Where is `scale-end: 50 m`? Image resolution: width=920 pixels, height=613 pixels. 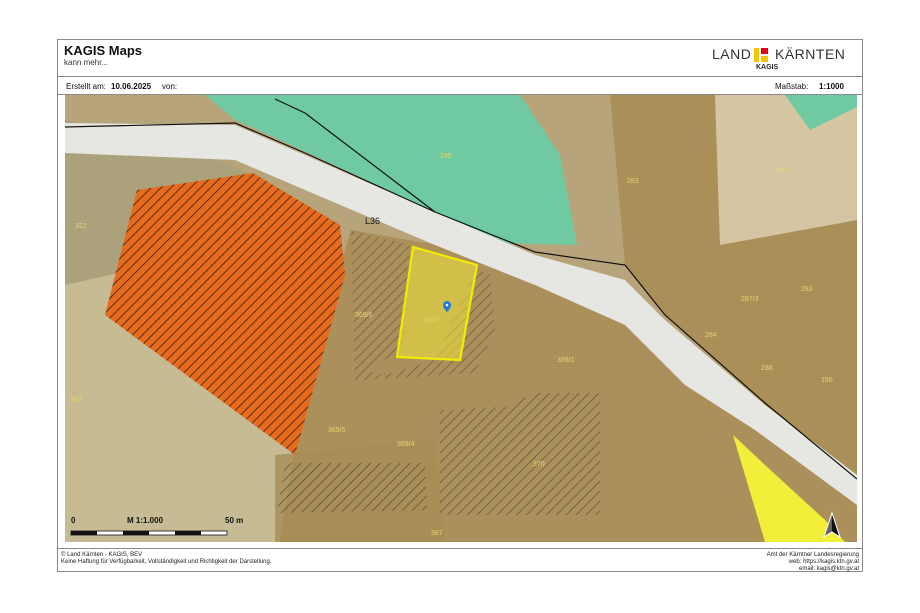 scale-end: 50 m is located at coordinates (234, 520).